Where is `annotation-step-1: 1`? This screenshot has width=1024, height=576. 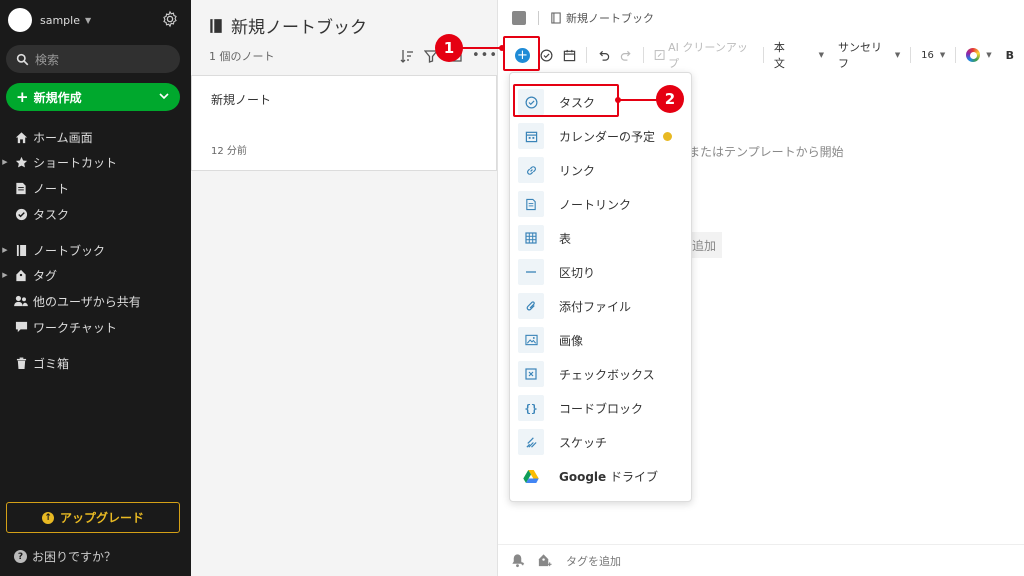 annotation-step-1: 1 is located at coordinates (449, 48).